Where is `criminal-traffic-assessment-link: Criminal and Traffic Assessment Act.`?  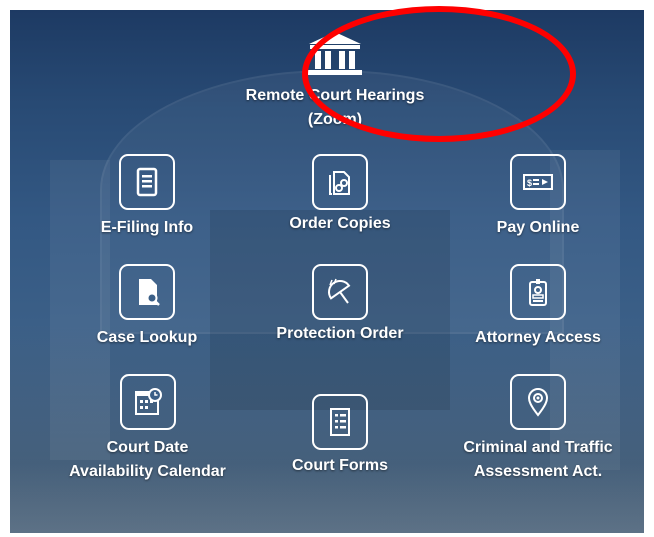 criminal-traffic-assessment-link: Criminal and Traffic Assessment Act. is located at coordinates (538, 429).